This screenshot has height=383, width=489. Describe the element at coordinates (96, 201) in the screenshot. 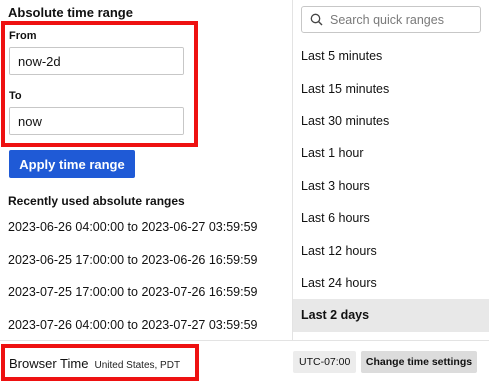

I see `recent-ranges-title: Recently used absolute ranges` at that location.